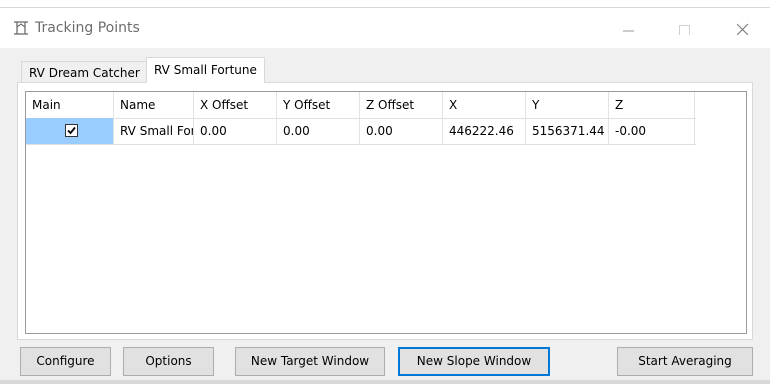 The image size is (770, 384). I want to click on close-icon, so click(743, 29).